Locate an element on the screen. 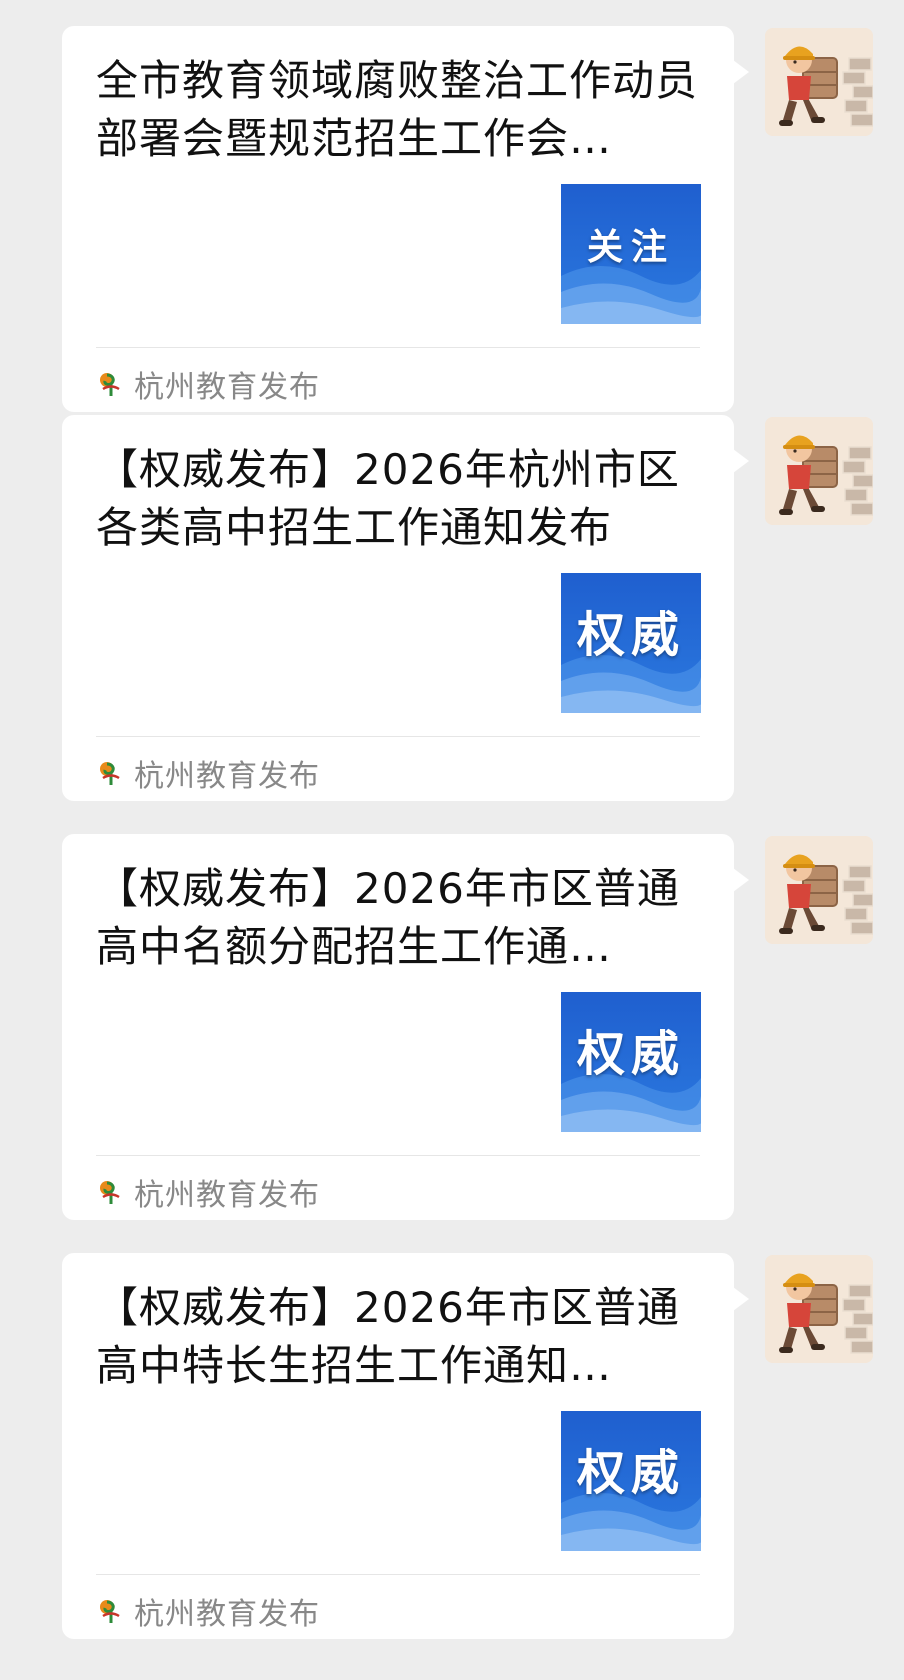  article-title: 【权威发布】2026年杭州市区各类高中招生工作通知发布 is located at coordinates (388, 498).